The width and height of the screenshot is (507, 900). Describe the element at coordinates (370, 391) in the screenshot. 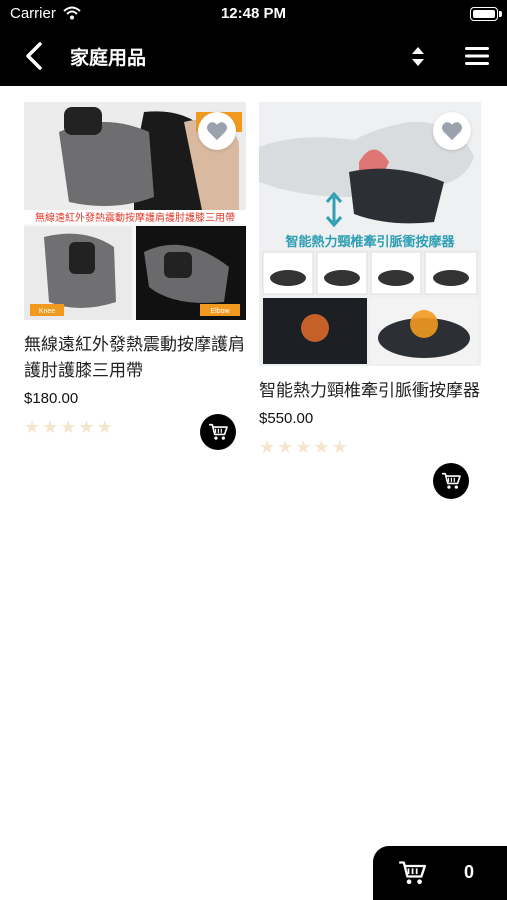

I see `product-name: 智能熱力頸椎牽引脈衝按摩器` at that location.